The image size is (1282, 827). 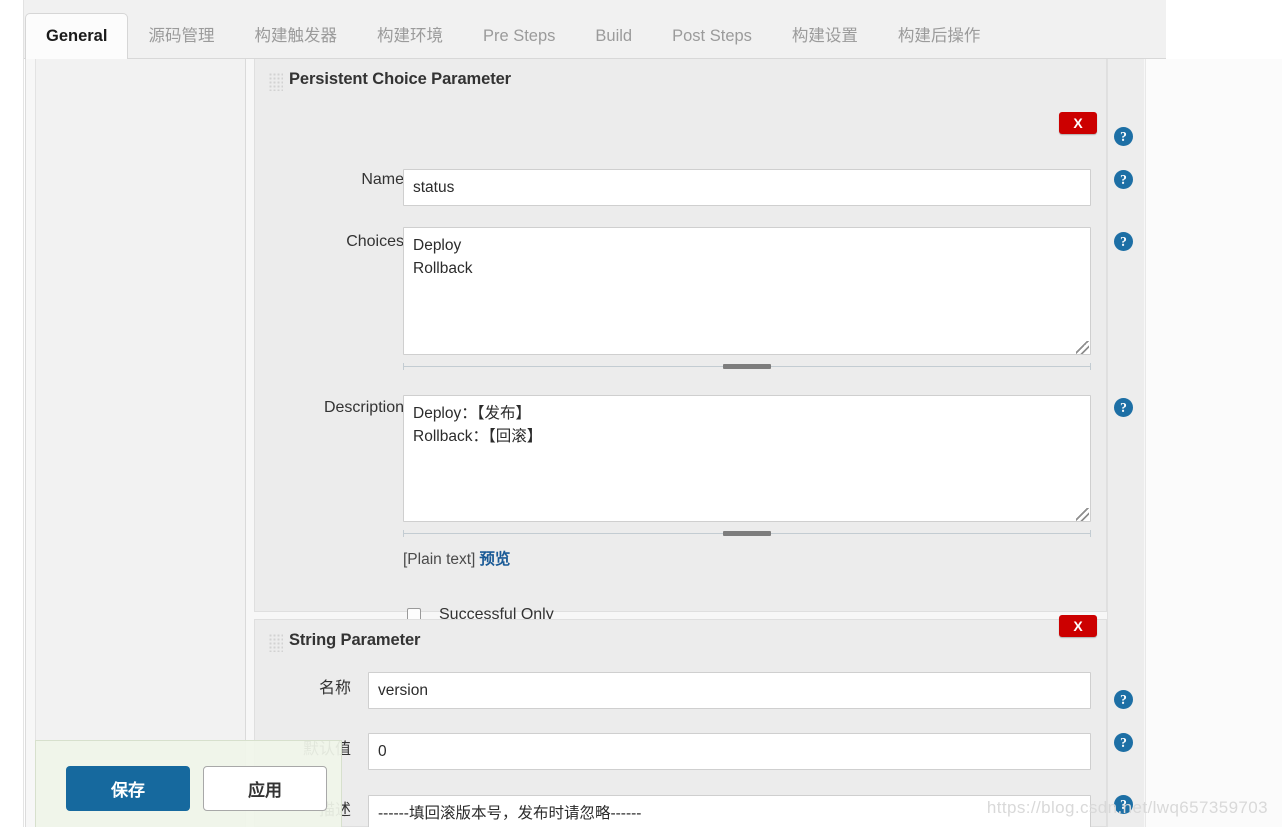 What do you see at coordinates (712, 36) in the screenshot?
I see `tab-post-steps: Post Steps` at bounding box center [712, 36].